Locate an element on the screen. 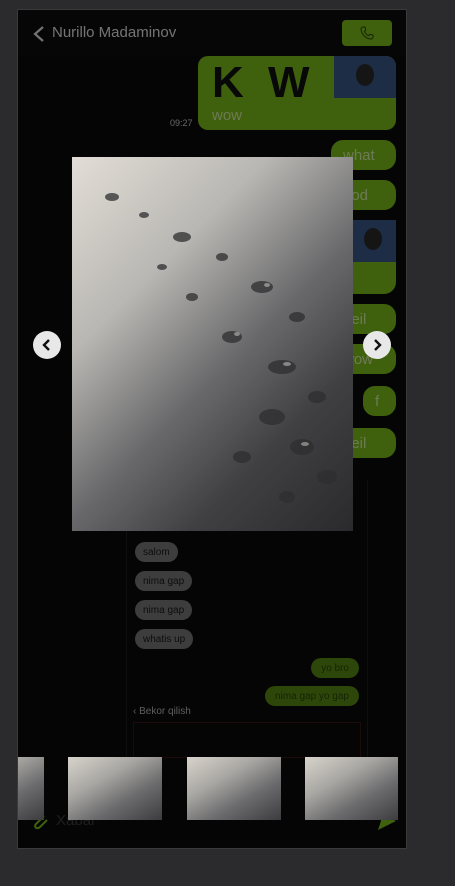 The image size is (455, 886). next-image-button is located at coordinates (377, 345).